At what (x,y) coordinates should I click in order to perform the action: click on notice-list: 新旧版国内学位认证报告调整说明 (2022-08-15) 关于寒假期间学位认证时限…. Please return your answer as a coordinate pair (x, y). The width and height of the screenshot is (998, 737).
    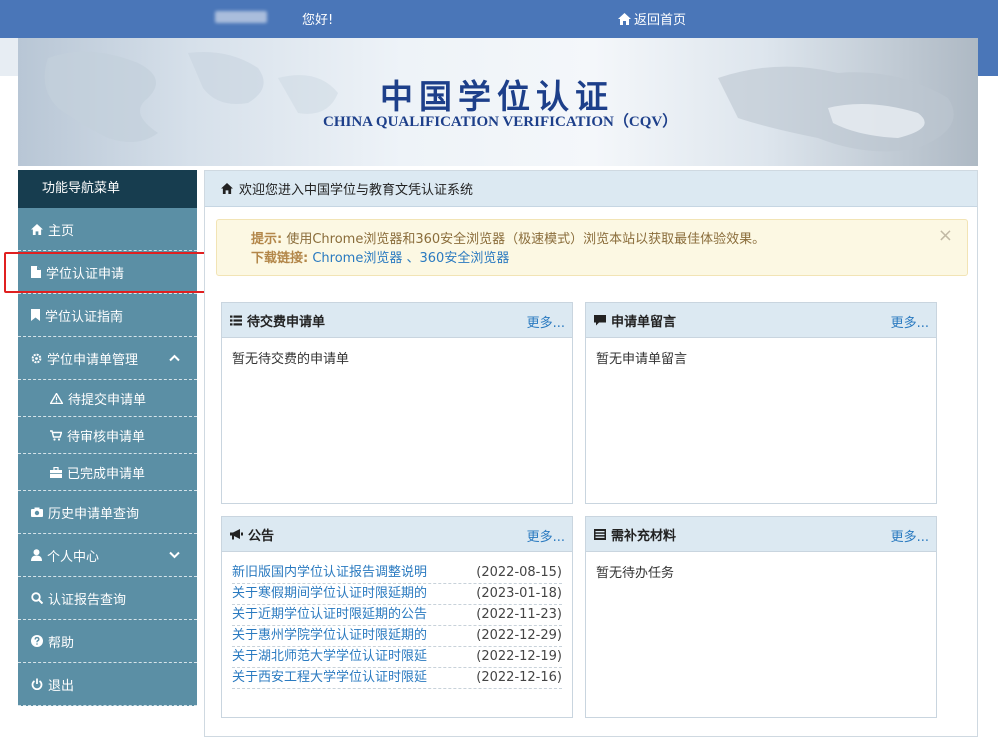
    Looking at the image, I should click on (397, 625).